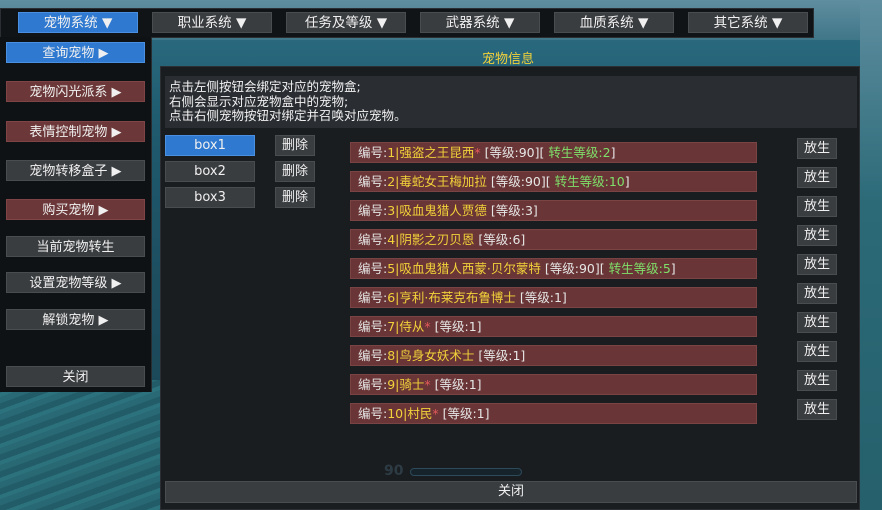  I want to click on pet-row-5: 编号:5|吸血鬼猎人西蒙·贝尔蒙特 [等级:90][ 转生等级:5], so click(553, 268).